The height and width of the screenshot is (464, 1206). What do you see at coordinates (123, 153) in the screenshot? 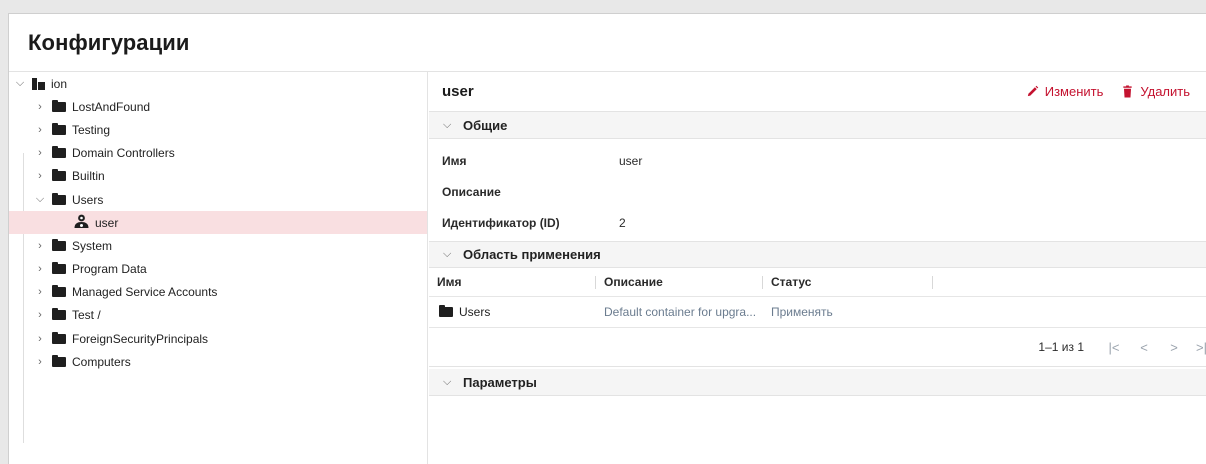
I see `tree-item-label: Domain Controllers` at bounding box center [123, 153].